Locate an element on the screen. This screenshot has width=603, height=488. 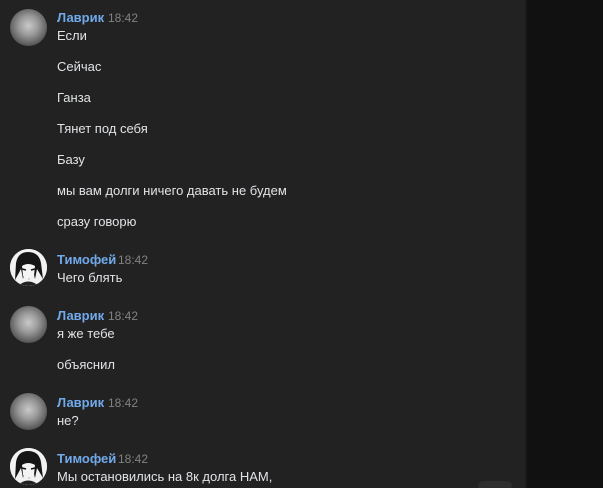
message-text: объяснил is located at coordinates (86, 364).